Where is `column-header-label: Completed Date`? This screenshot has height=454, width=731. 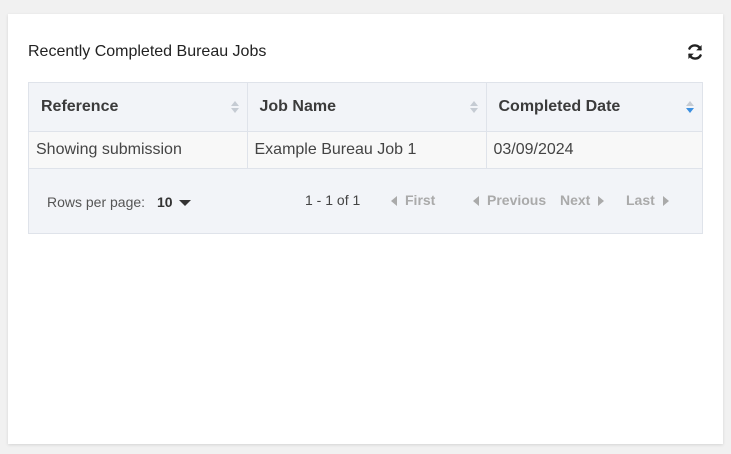
column-header-label: Completed Date is located at coordinates (559, 106).